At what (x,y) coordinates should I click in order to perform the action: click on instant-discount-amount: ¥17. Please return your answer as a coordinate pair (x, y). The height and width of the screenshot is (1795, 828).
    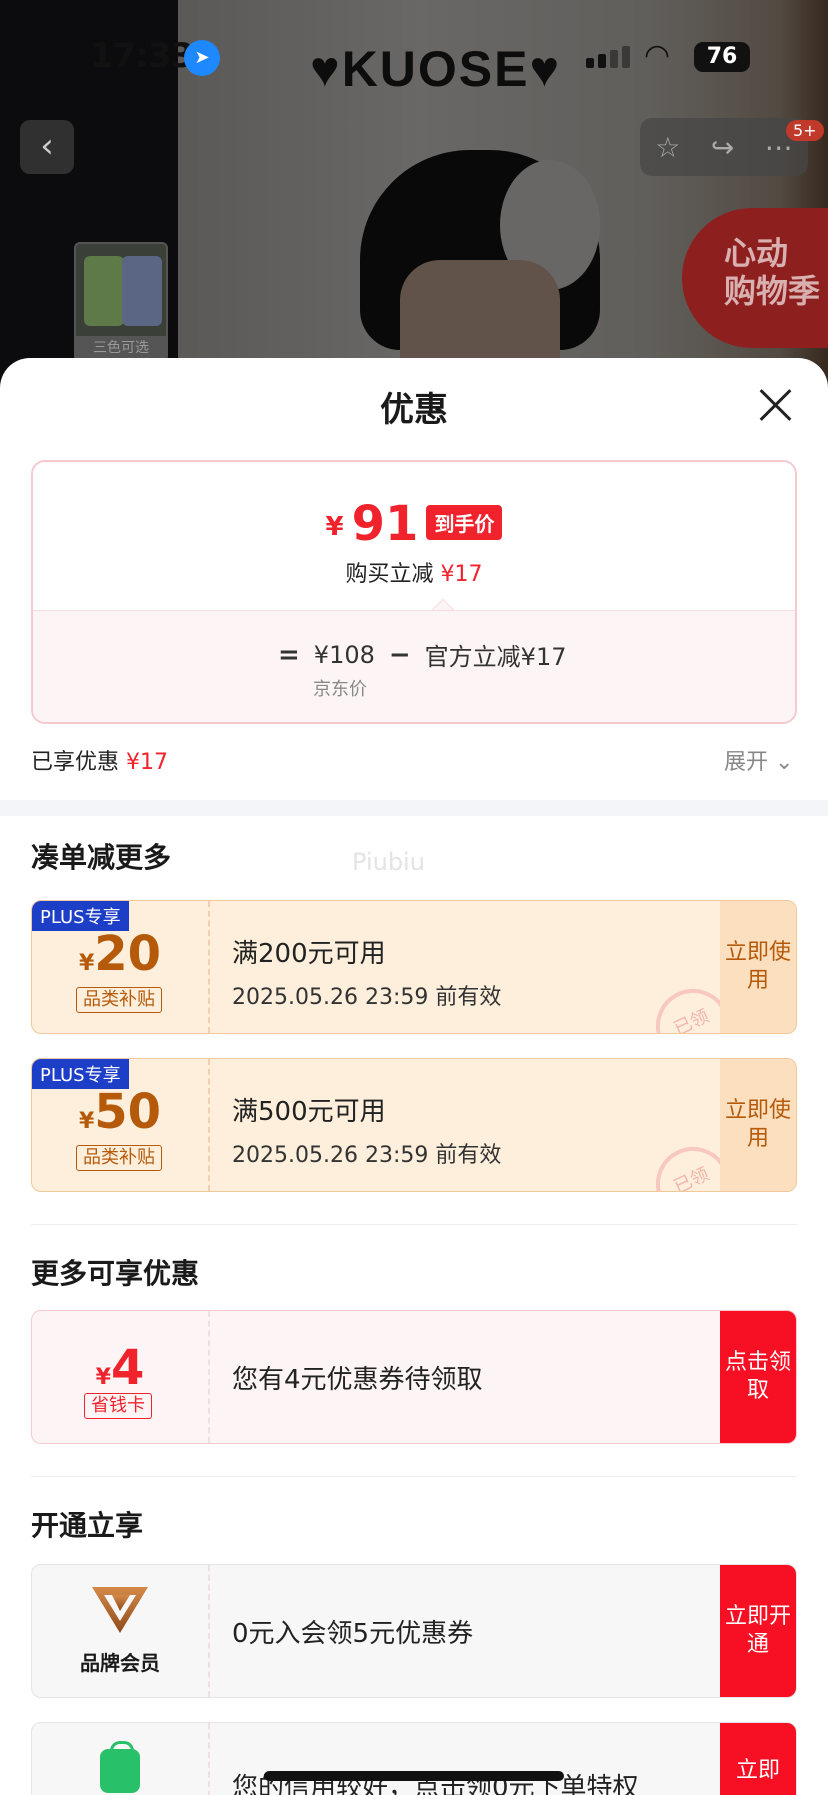
    Looking at the image, I should click on (461, 574).